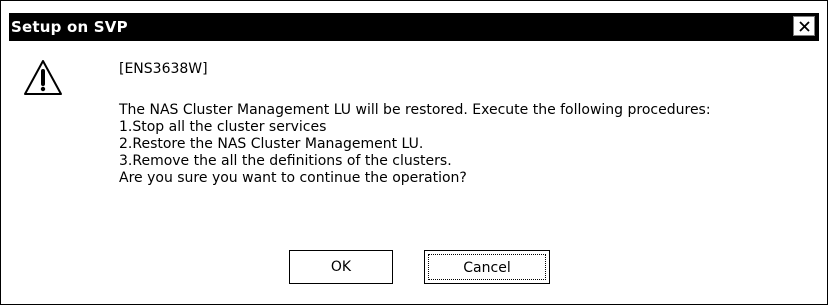 The height and width of the screenshot is (305, 828). I want to click on title-bar: Setup on SVP, so click(414, 27).